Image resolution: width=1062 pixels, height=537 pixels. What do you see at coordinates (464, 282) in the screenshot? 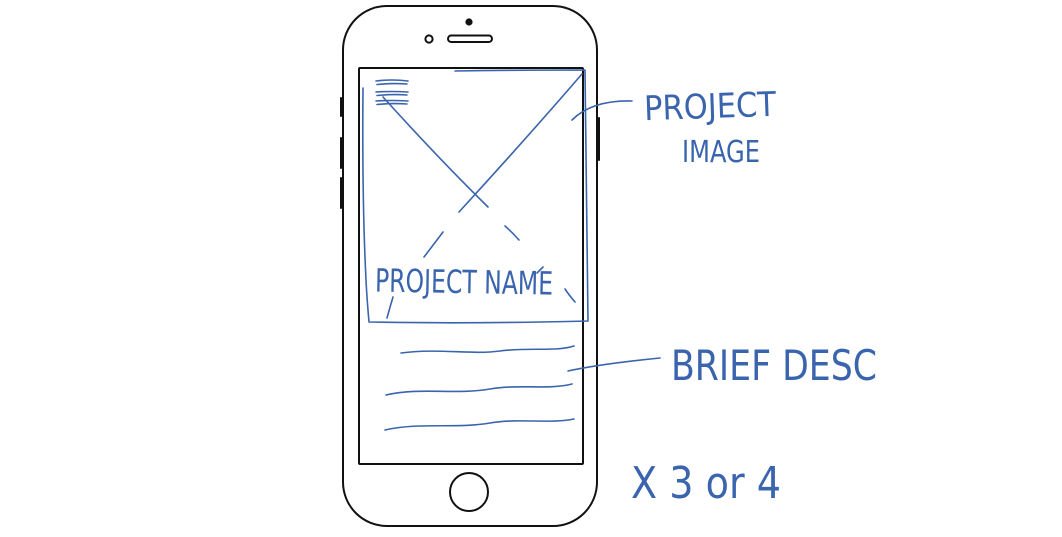
I see `label-project-name: PROJECT NAME` at bounding box center [464, 282].